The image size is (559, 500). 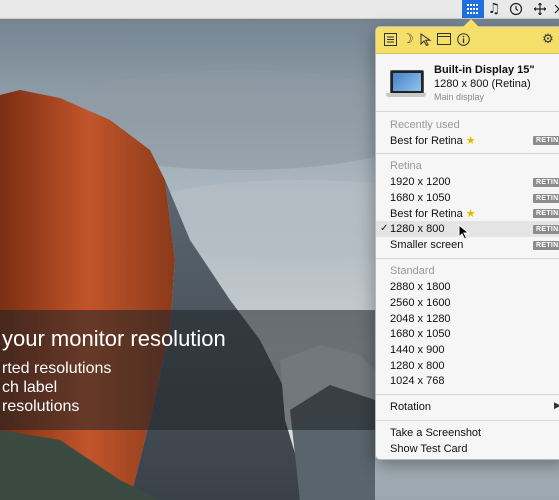 What do you see at coordinates (406, 85) in the screenshot?
I see `laptop-icon` at bounding box center [406, 85].